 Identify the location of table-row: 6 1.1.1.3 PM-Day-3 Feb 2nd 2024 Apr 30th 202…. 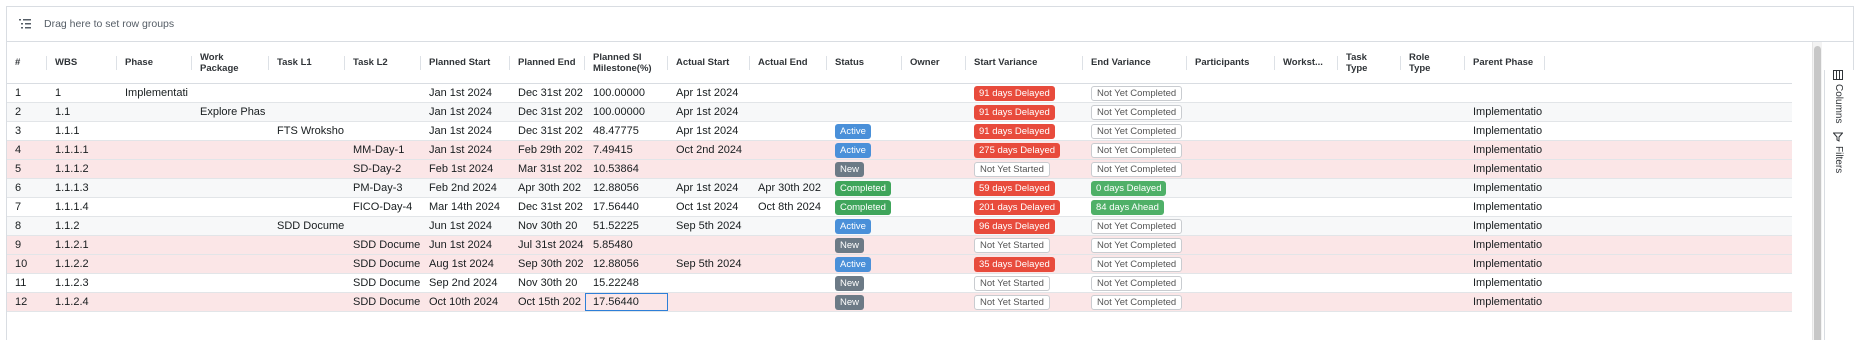
(899, 188).